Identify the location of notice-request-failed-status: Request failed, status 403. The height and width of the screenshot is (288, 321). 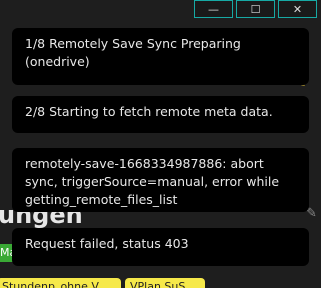
(160, 247).